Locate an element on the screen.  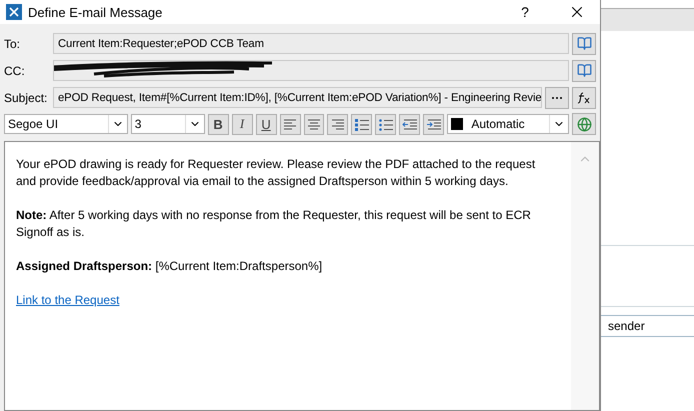
address-field is located at coordinates (311, 70).